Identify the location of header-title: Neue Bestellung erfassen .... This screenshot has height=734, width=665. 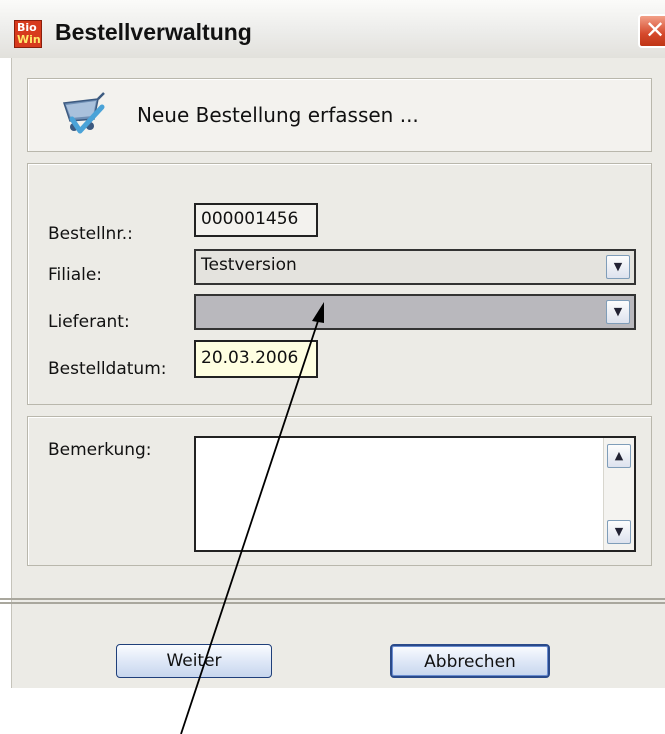
(278, 115).